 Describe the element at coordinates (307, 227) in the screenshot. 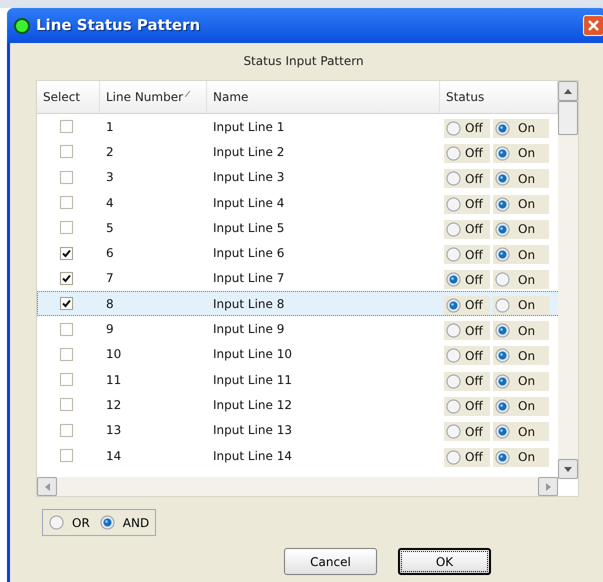

I see `table-row: 5 Input Line 5 Off On` at that location.